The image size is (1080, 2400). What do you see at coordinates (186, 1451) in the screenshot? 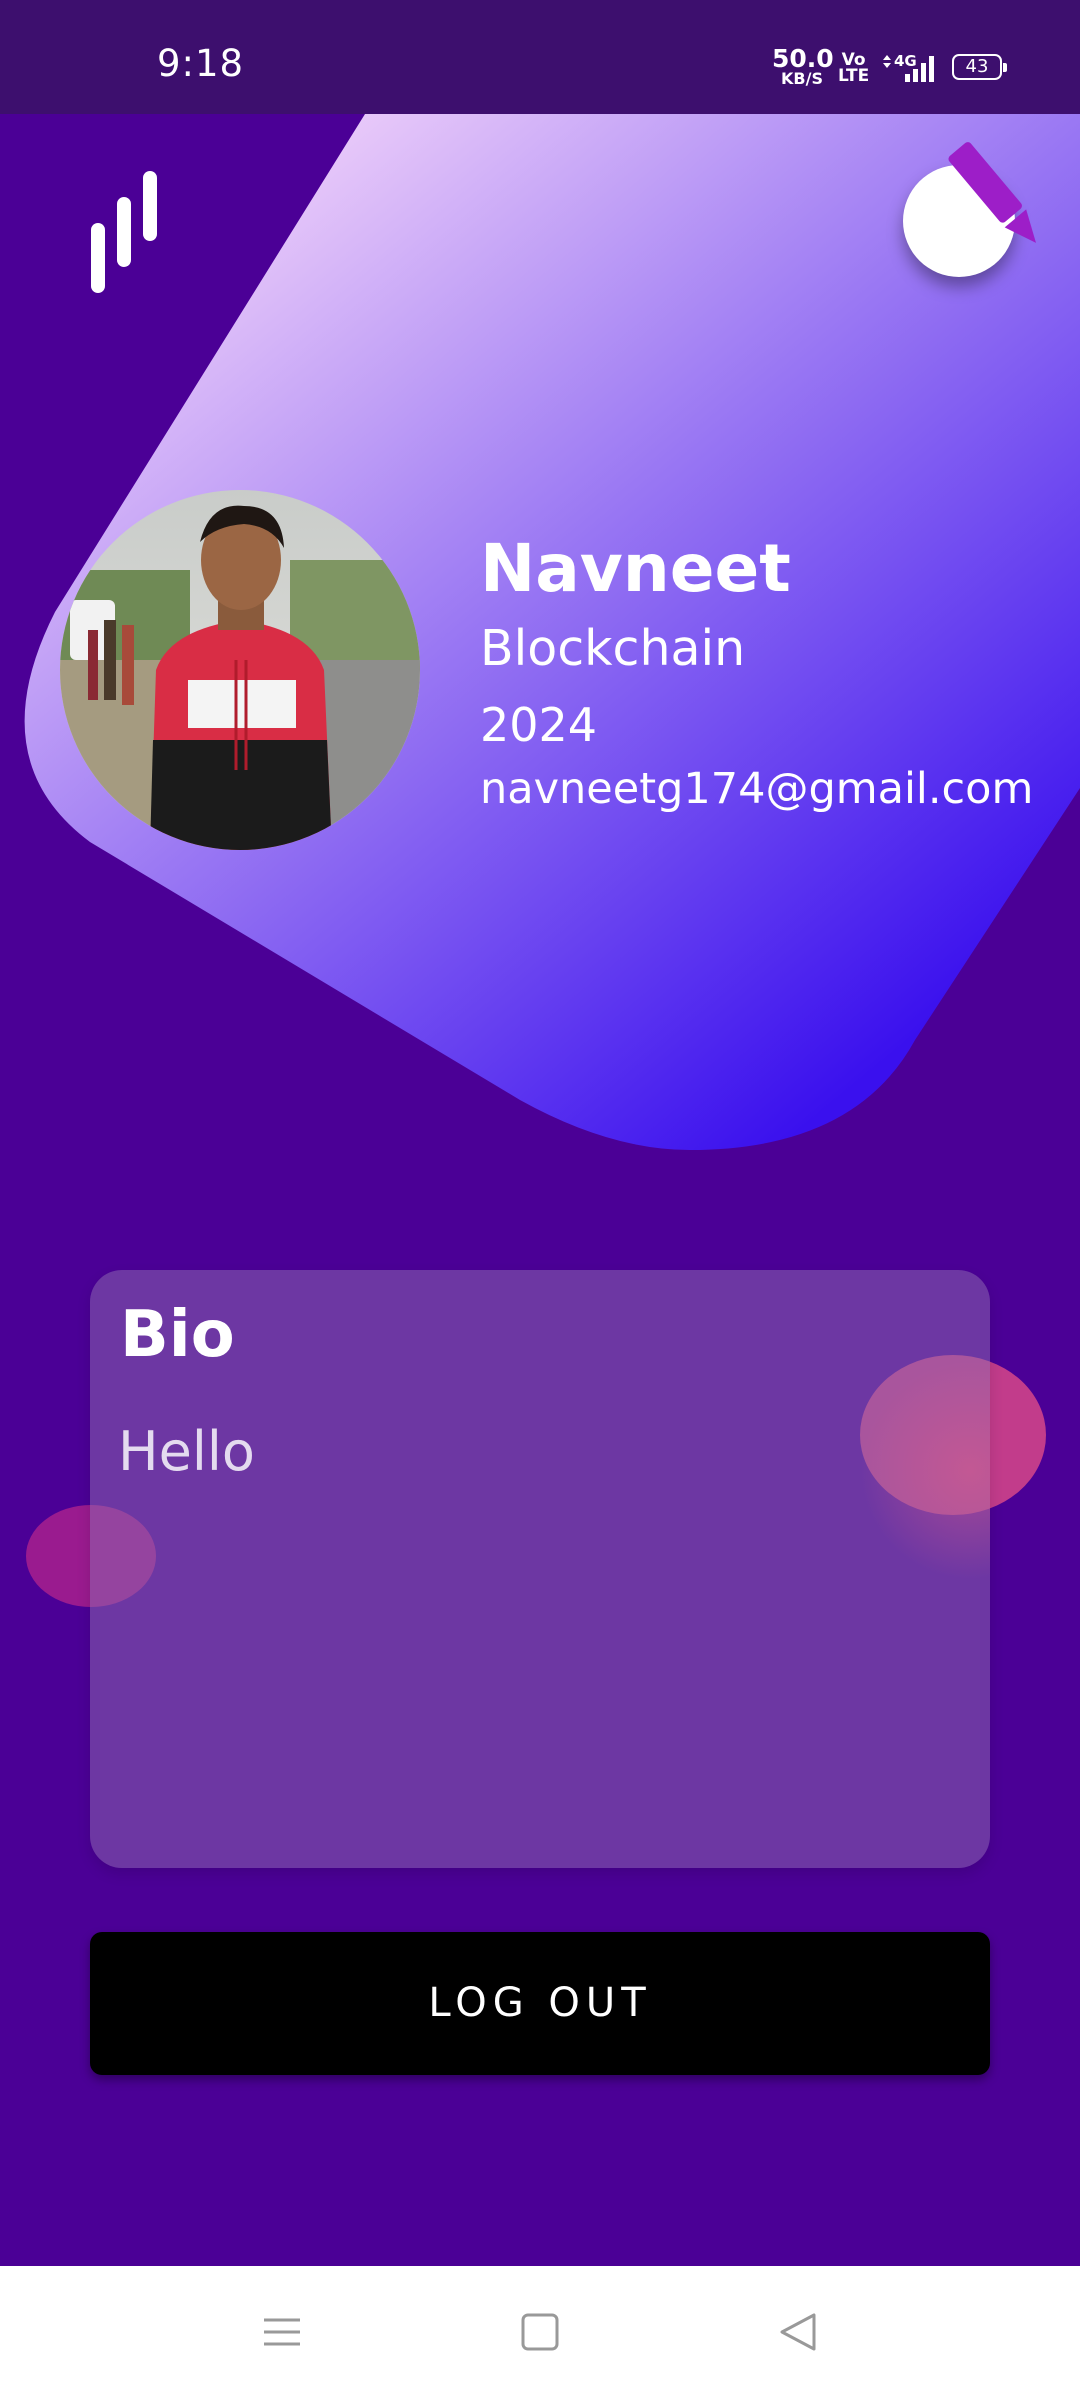
I see `bio-text: Hello` at bounding box center [186, 1451].